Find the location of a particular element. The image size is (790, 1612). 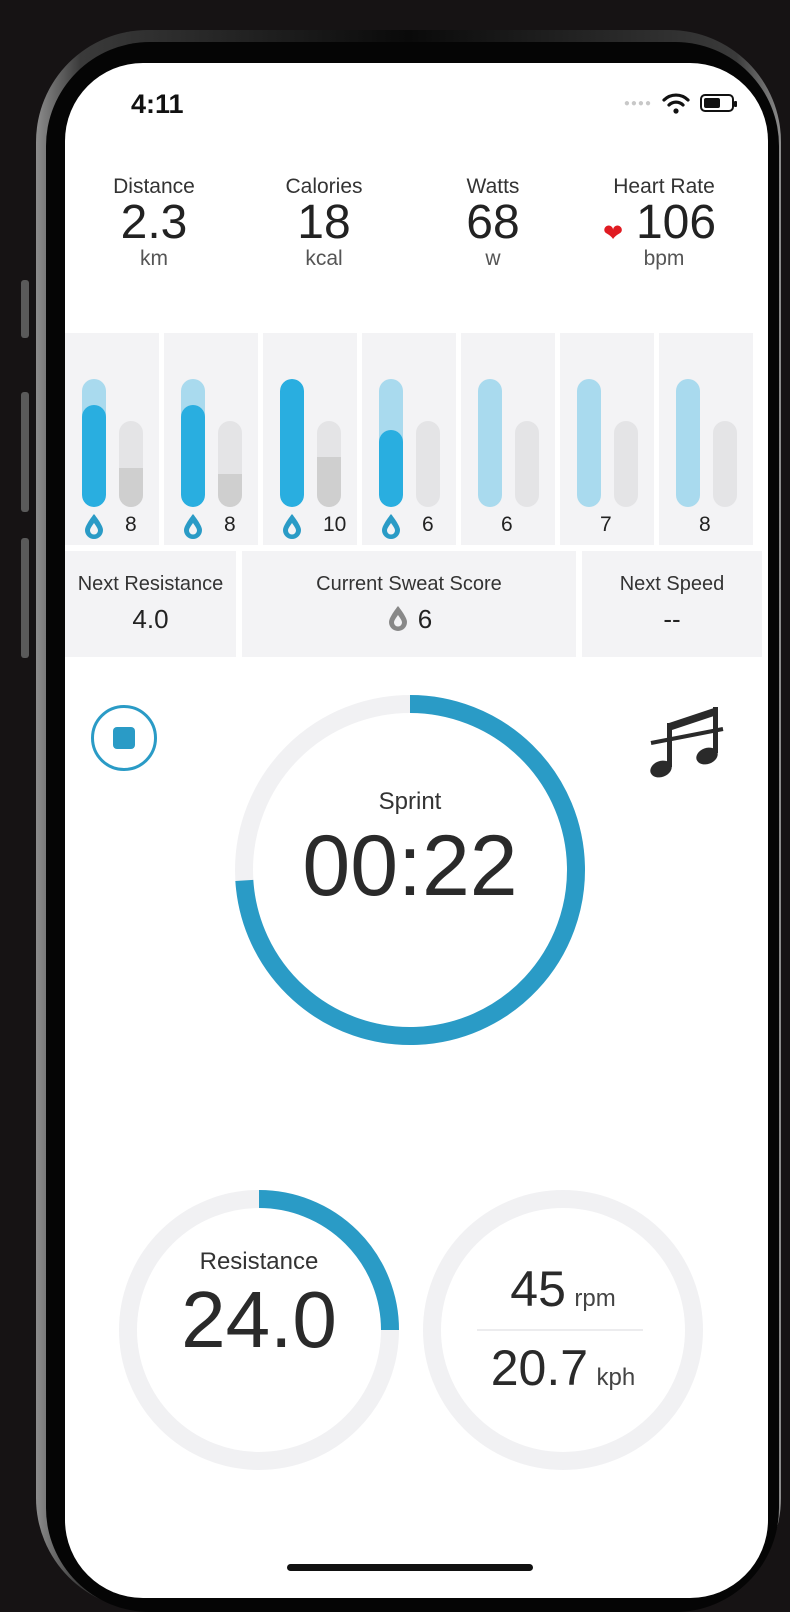

rpm-value: 45 is located at coordinates (538, 1289).